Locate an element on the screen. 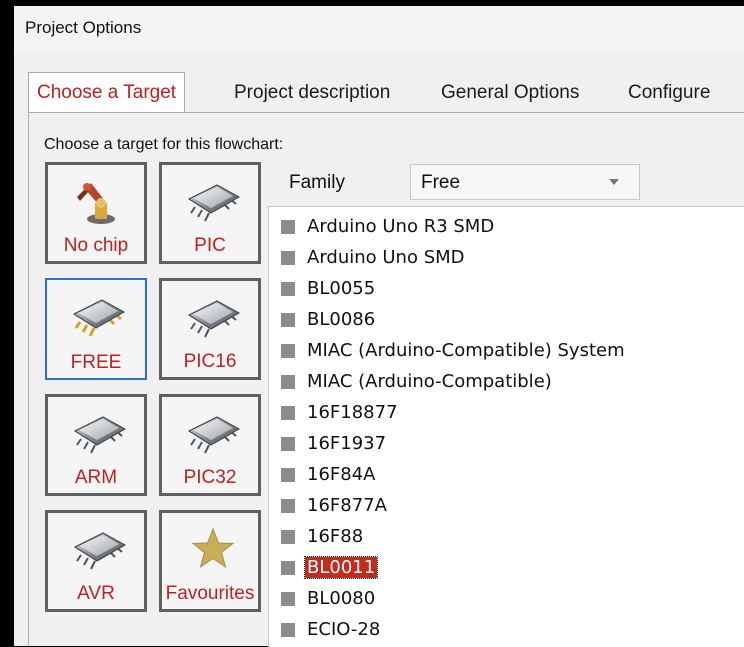  tab-choose-target: Choose a Target is located at coordinates (107, 92).